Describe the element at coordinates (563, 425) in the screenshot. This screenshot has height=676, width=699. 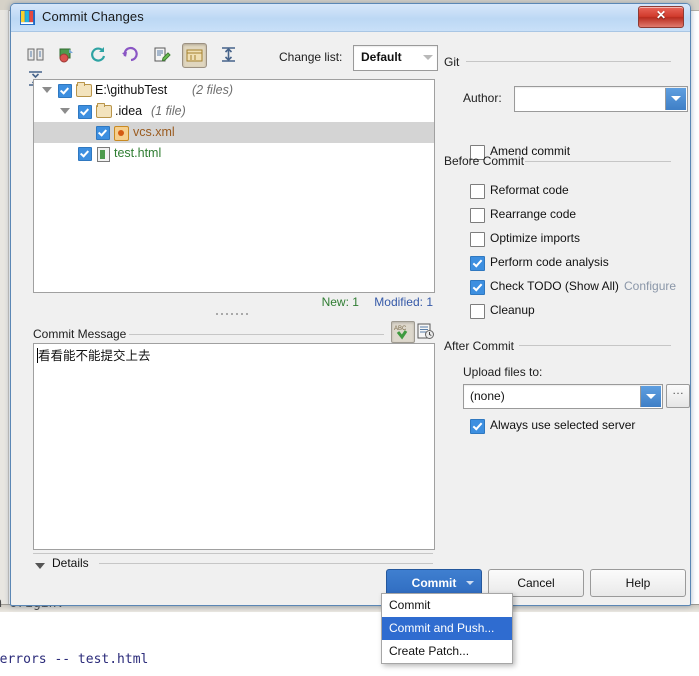
I see `always-use-server-label: Always use selected server` at that location.